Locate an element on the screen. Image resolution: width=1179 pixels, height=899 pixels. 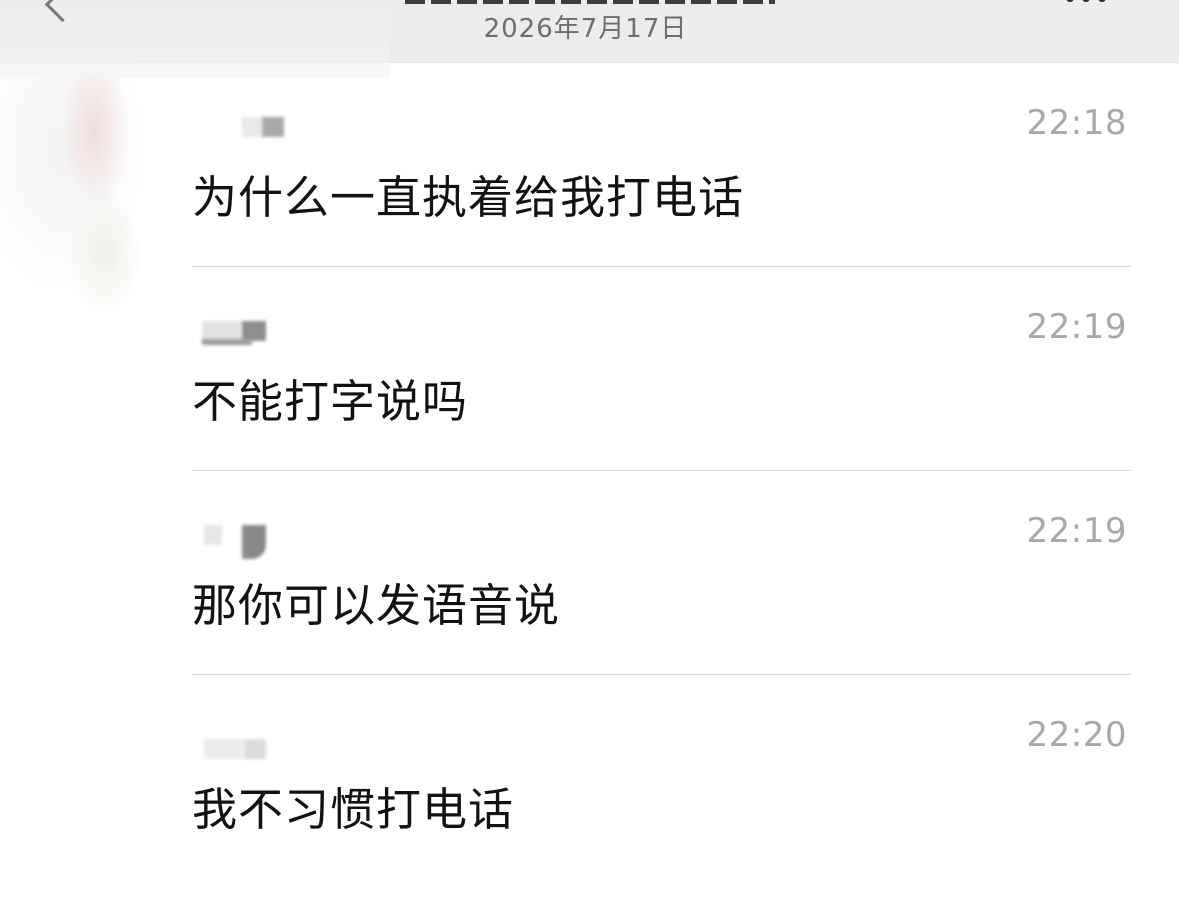
message-time: 22:18 is located at coordinates (1076, 123).